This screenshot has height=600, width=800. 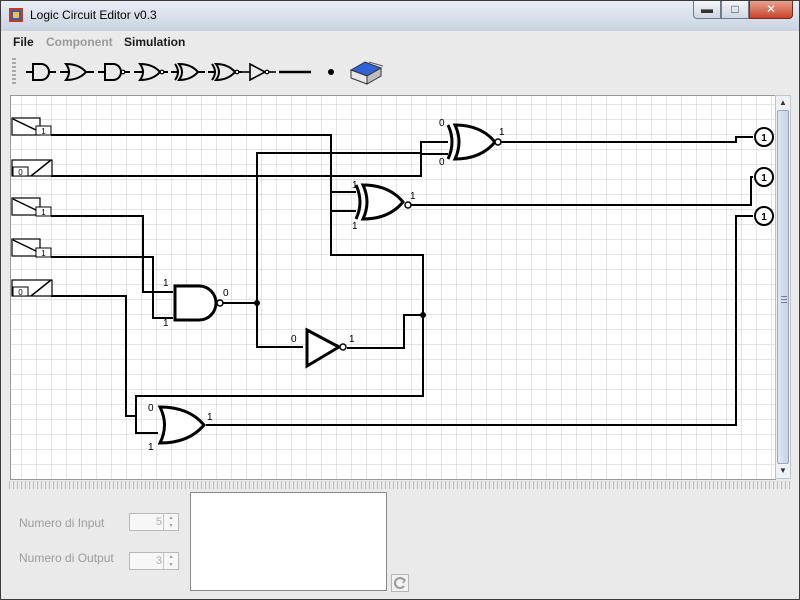 I want to click on text-area, so click(x=288, y=541).